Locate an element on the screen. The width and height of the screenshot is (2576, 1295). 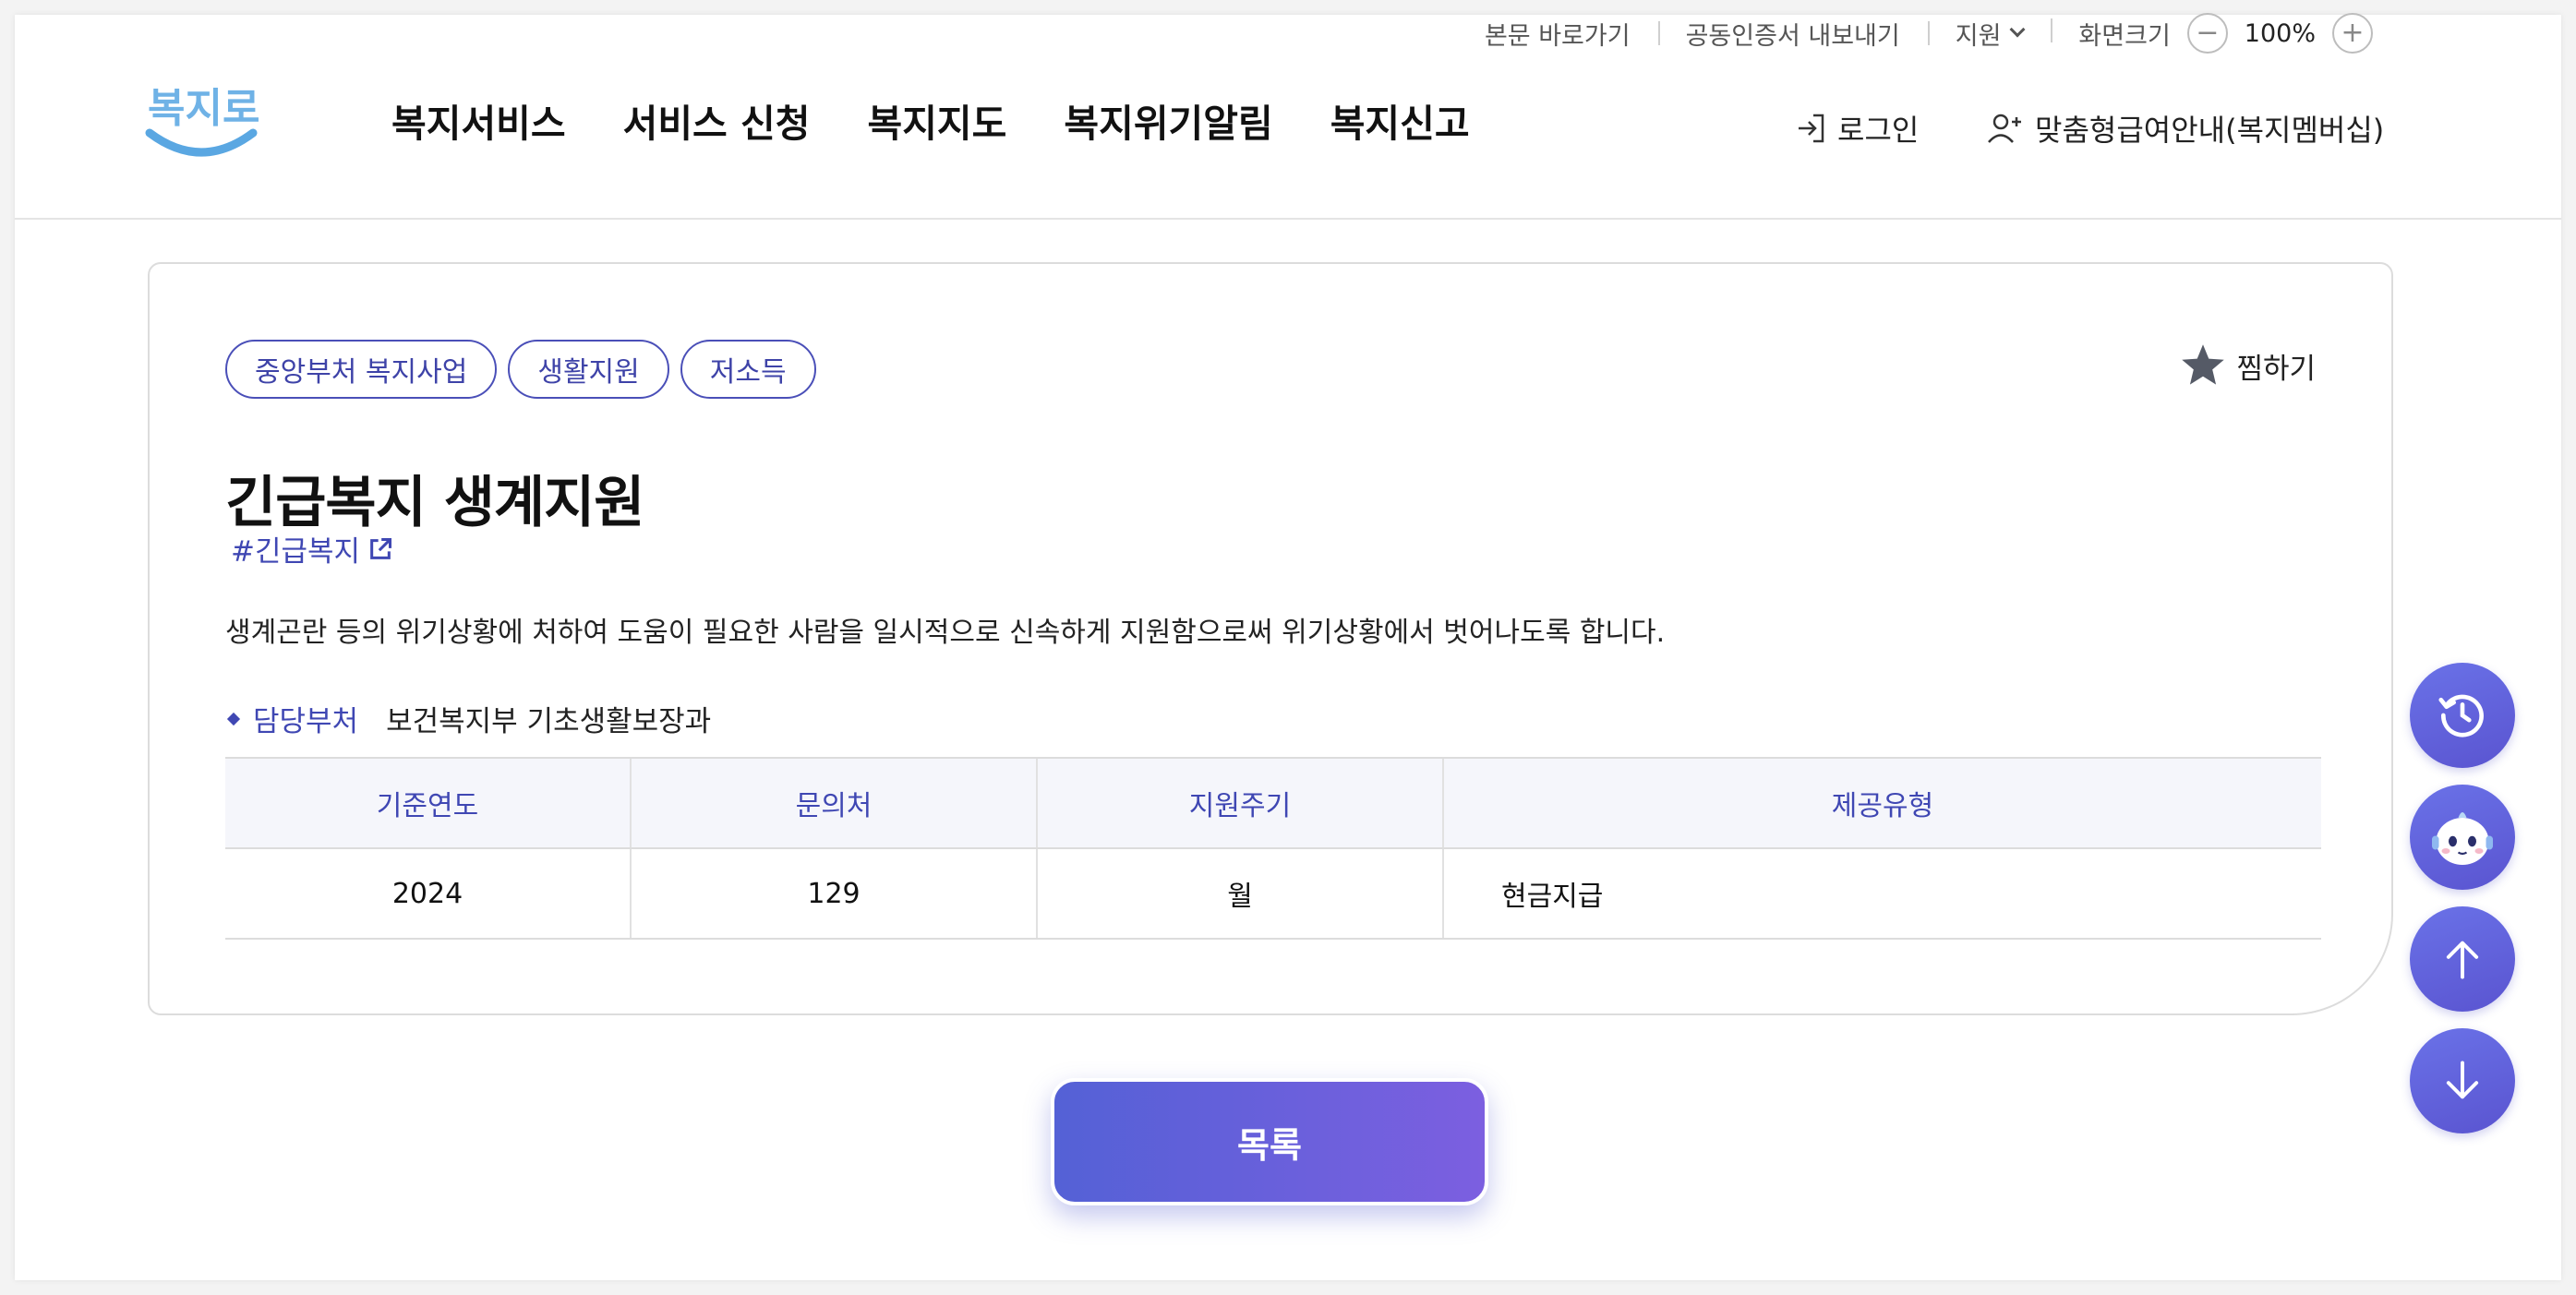
user-add-icon is located at coordinates (2004, 128).